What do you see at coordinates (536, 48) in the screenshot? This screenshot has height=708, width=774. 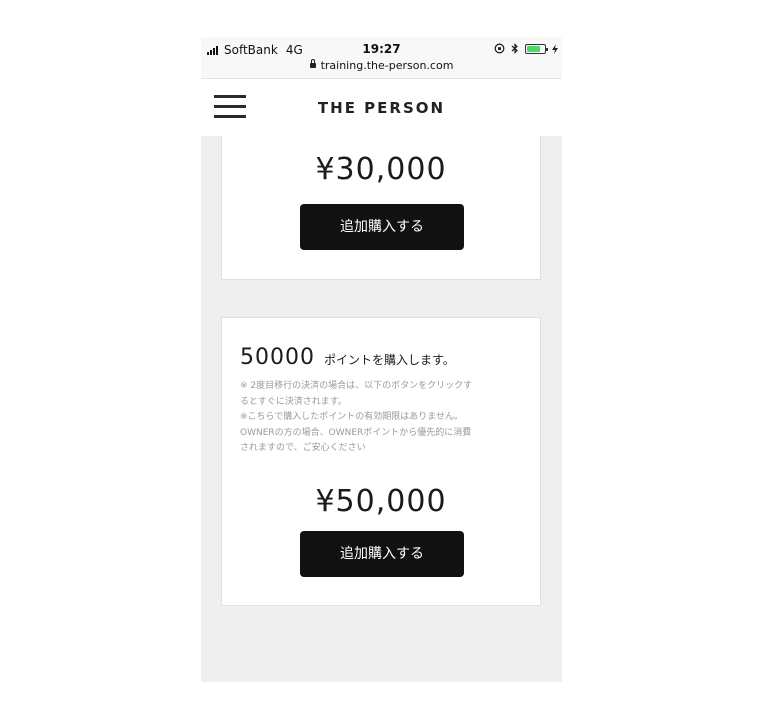 I see `battery-icon` at bounding box center [536, 48].